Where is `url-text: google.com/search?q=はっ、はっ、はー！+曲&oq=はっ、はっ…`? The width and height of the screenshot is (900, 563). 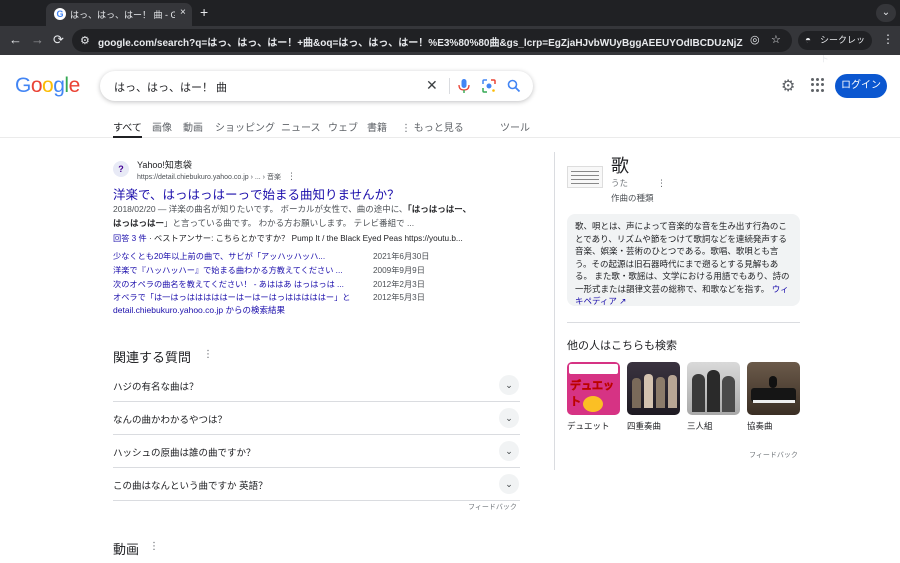
url-text: google.com/search?q=はっ、はっ、はー！+曲&oq=はっ、はっ… is located at coordinates (420, 41).